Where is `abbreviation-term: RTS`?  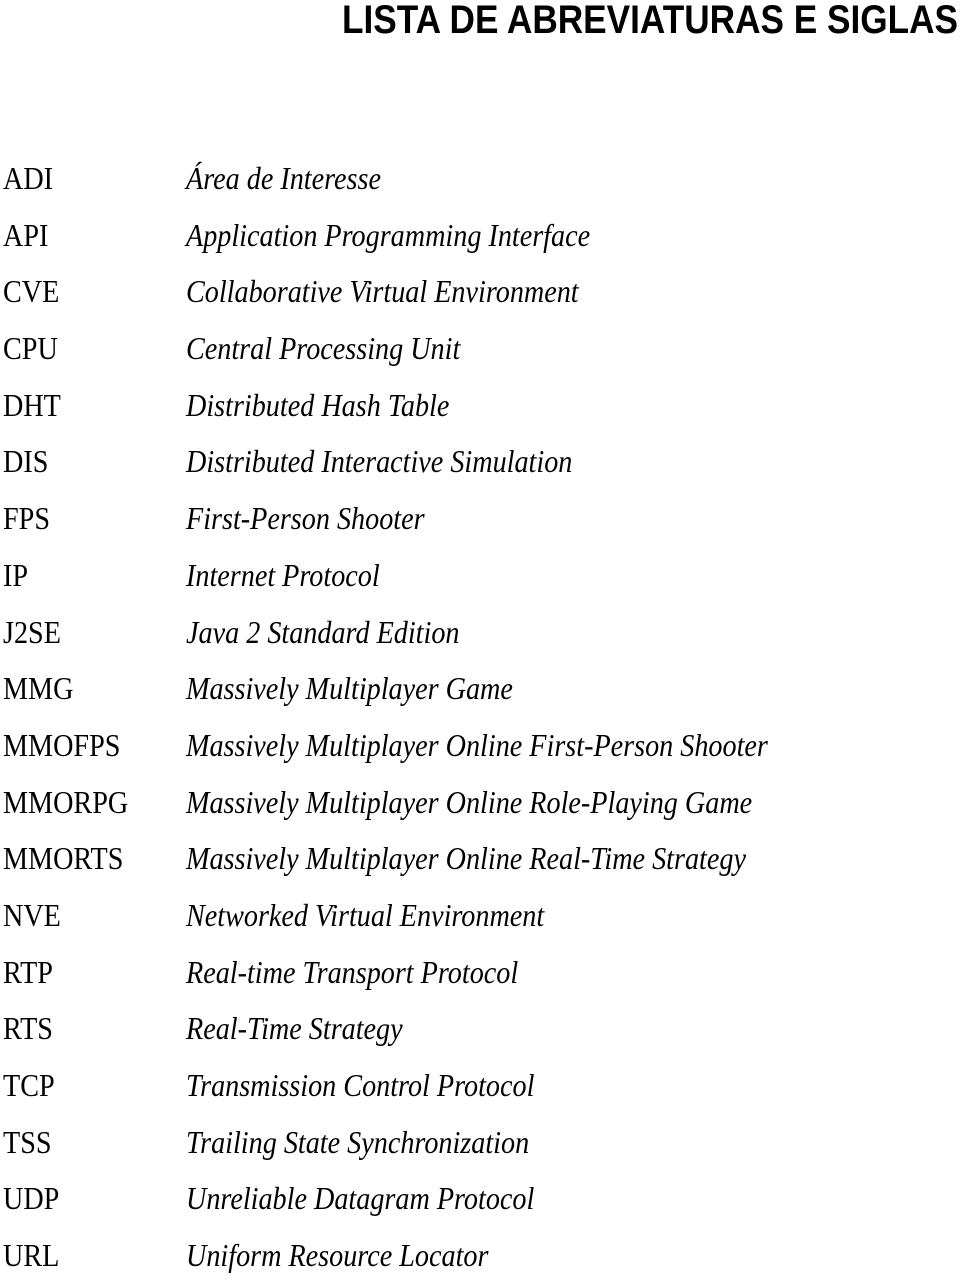 abbreviation-term: RTS is located at coordinates (28, 1028).